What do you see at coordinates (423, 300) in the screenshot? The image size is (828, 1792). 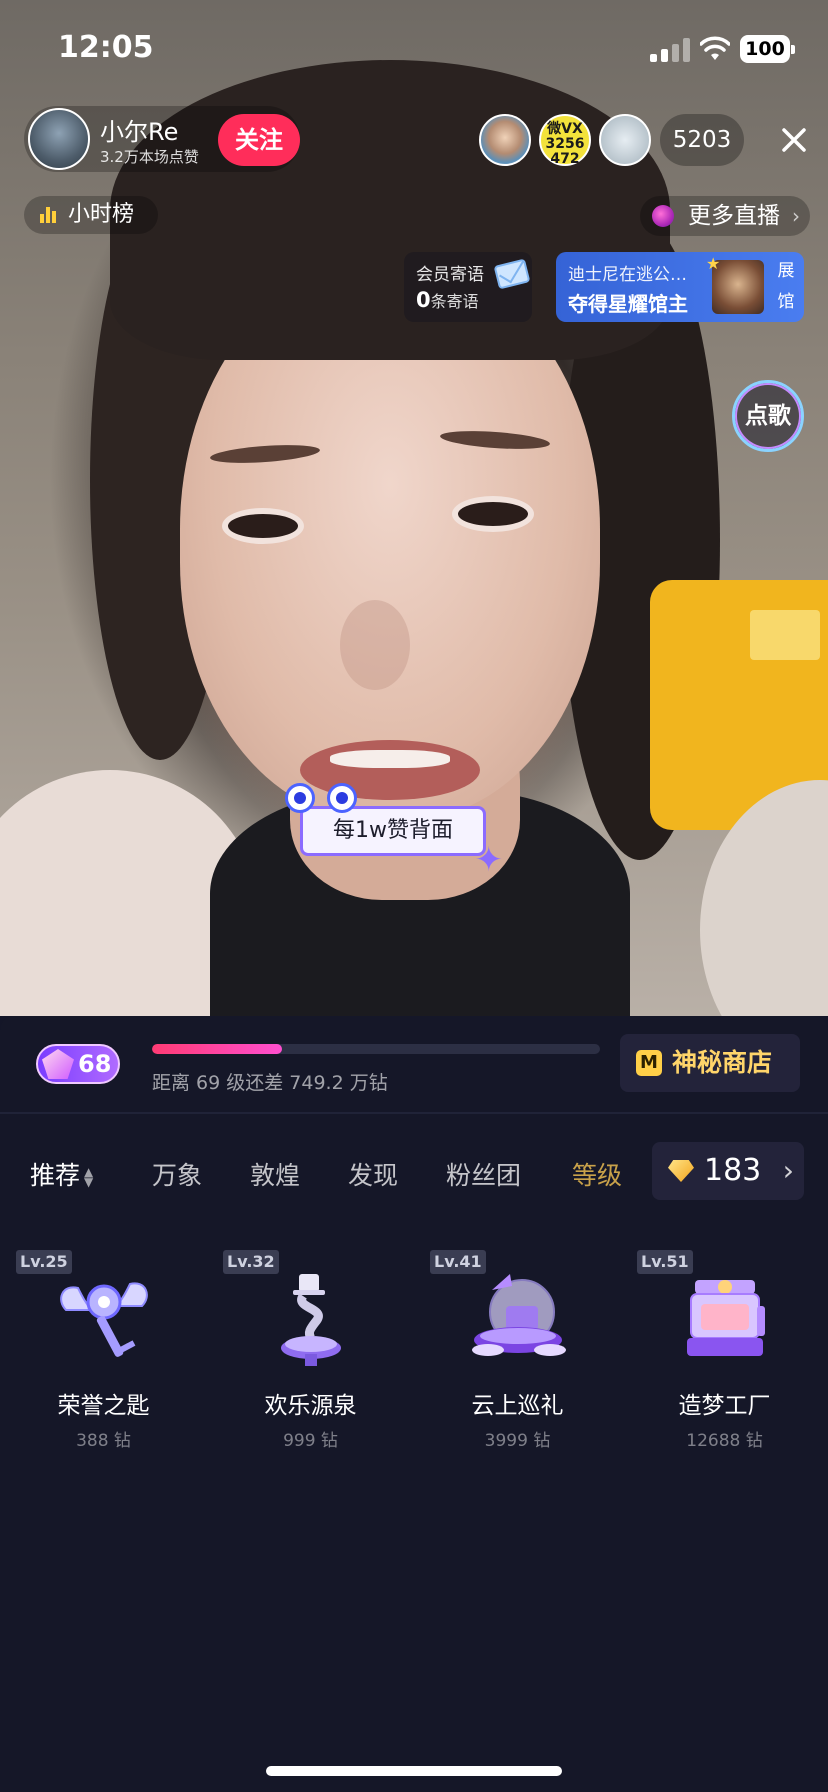 I see `member-message-count: 0` at bounding box center [423, 300].